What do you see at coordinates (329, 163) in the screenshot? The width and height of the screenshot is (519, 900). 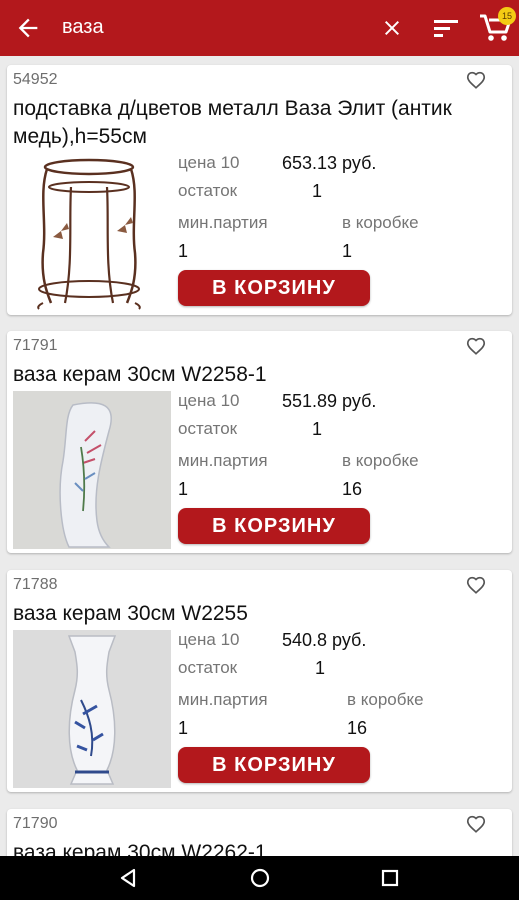 I see `price-value: 653.13 руб.` at bounding box center [329, 163].